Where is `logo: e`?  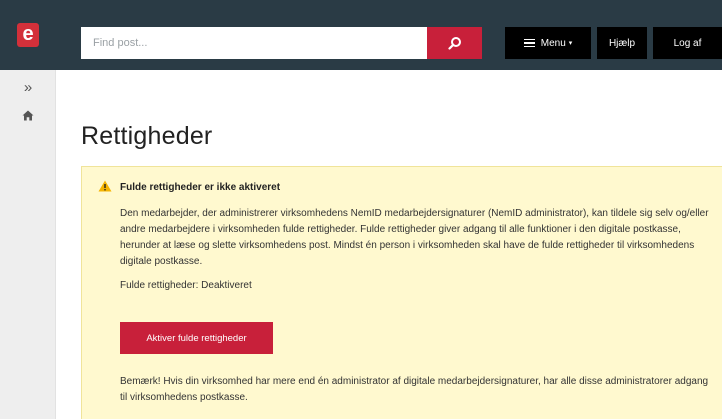
logo: e is located at coordinates (28, 35).